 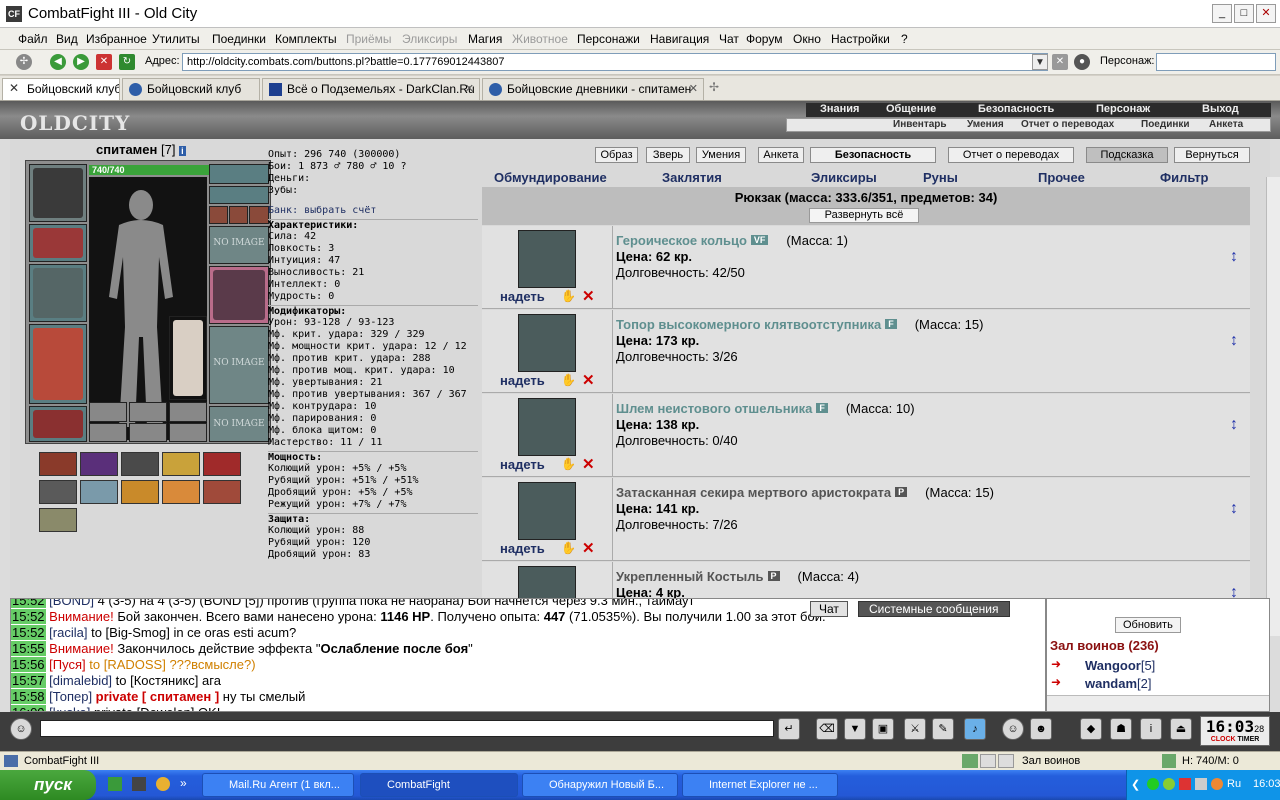 I want to click on pants-slot: NO IMAGE, so click(x=239, y=365).